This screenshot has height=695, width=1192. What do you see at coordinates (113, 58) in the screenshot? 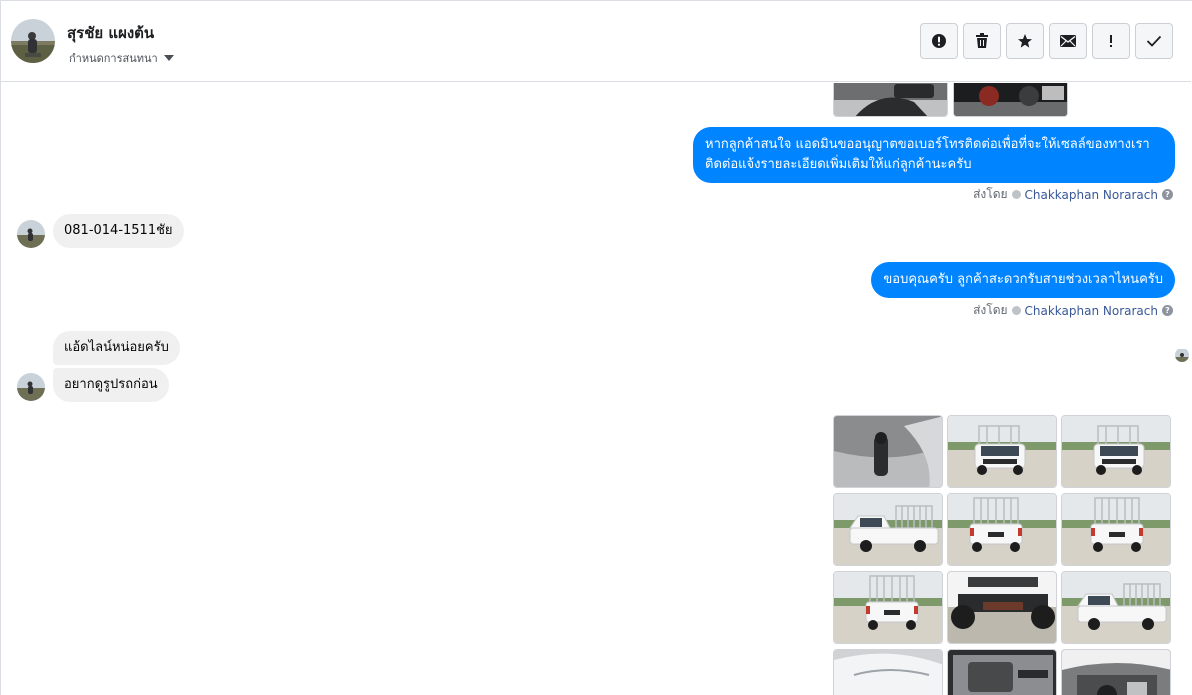
I see `conversation-label-text: กำหนดการสนทนา` at bounding box center [113, 58].